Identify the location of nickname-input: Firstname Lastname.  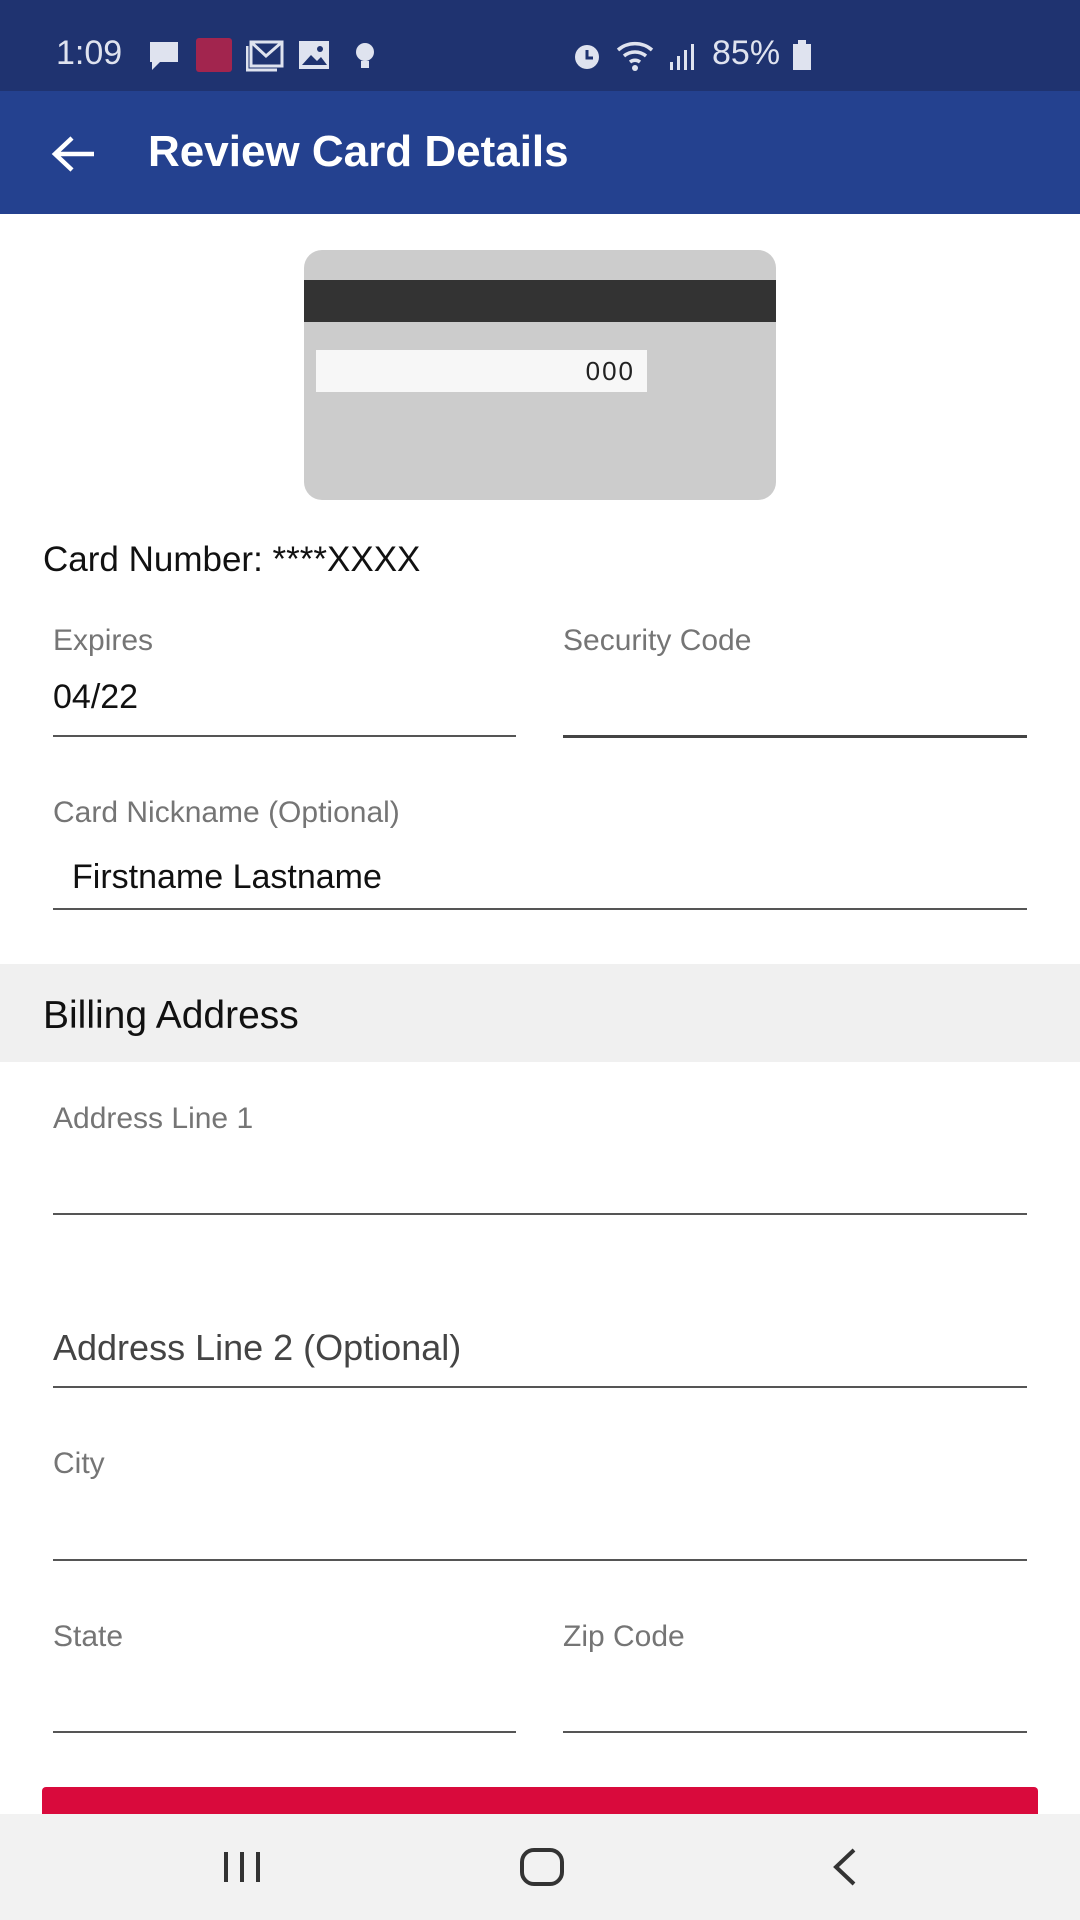
(227, 877).